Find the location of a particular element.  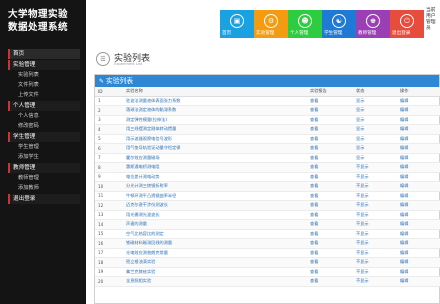

tile-home: ▣ 首页 is located at coordinates (237, 24).